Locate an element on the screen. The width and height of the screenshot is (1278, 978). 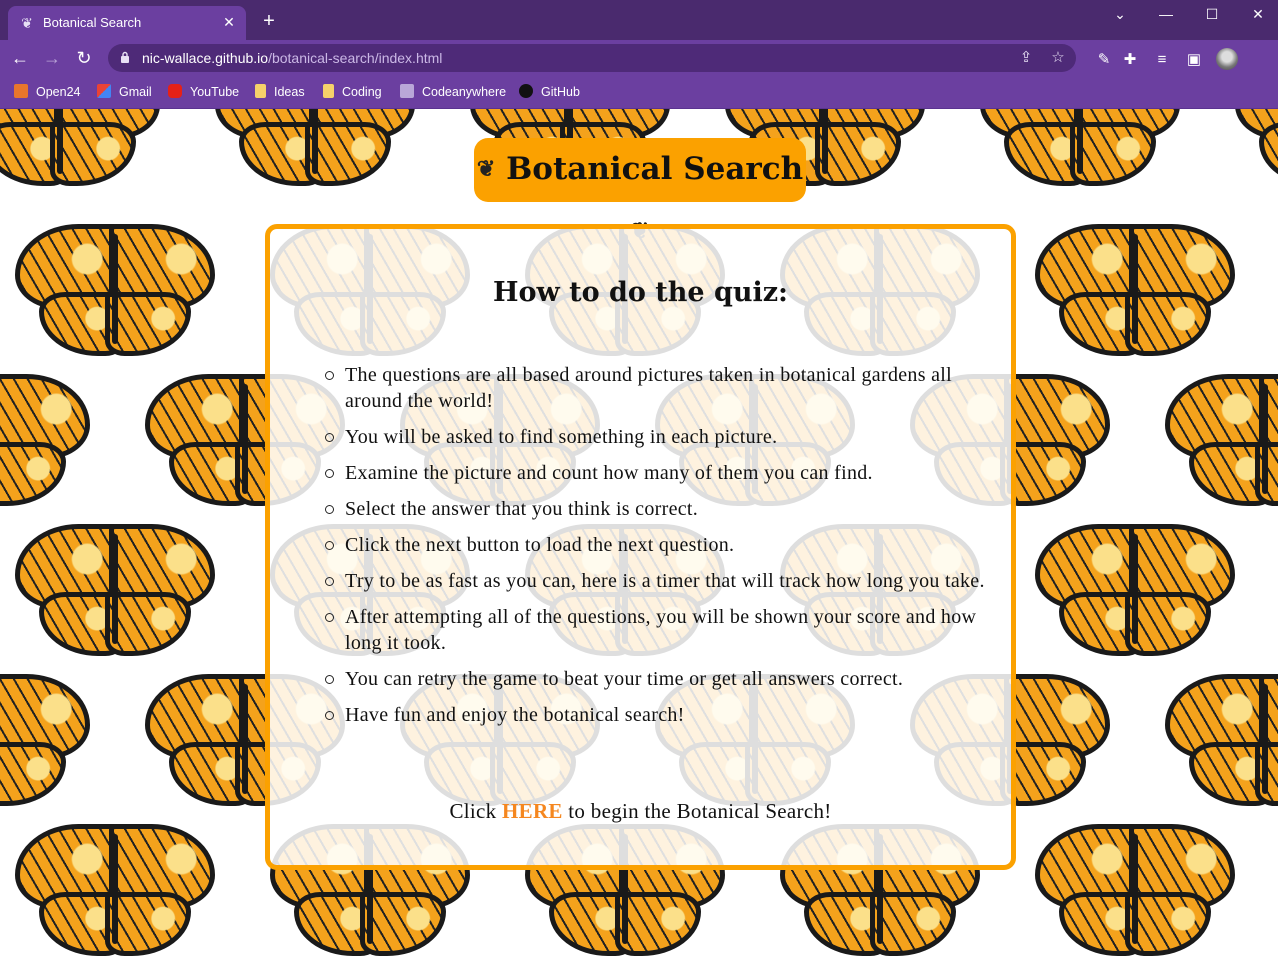
media-queue-icon: ≡ is located at coordinates (1162, 60).